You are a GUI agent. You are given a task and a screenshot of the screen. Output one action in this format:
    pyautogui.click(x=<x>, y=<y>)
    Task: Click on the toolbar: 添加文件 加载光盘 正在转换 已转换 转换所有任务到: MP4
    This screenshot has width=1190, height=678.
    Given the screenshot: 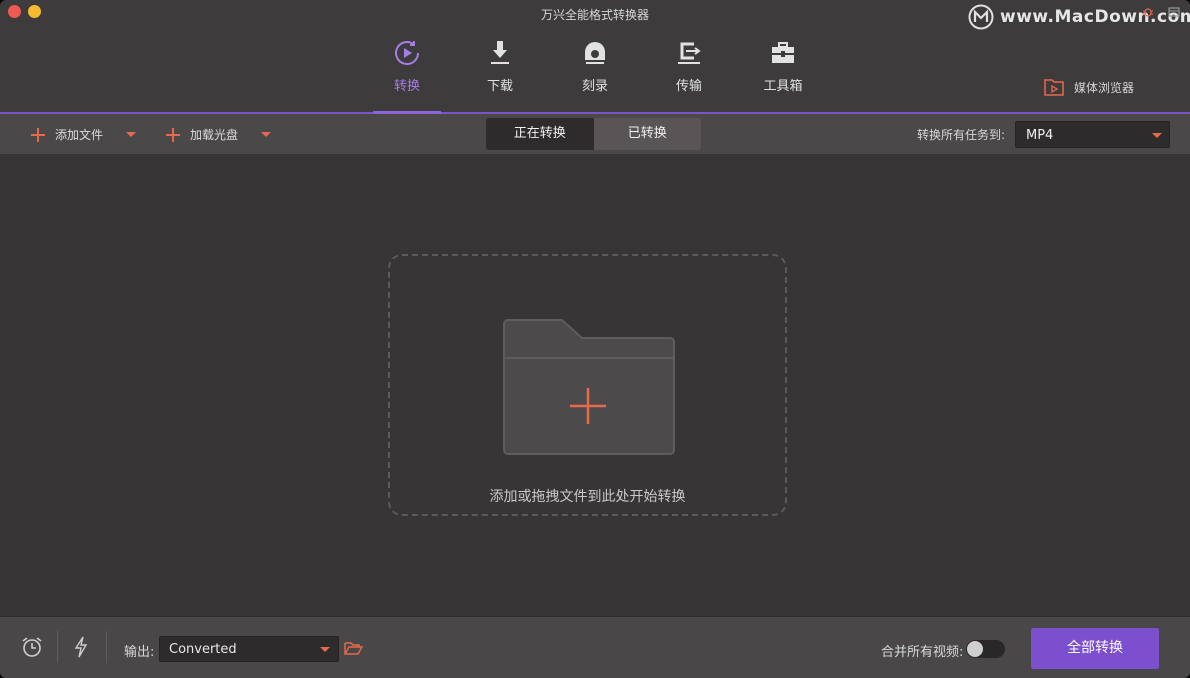 What is the action you would take?
    pyautogui.click(x=595, y=134)
    